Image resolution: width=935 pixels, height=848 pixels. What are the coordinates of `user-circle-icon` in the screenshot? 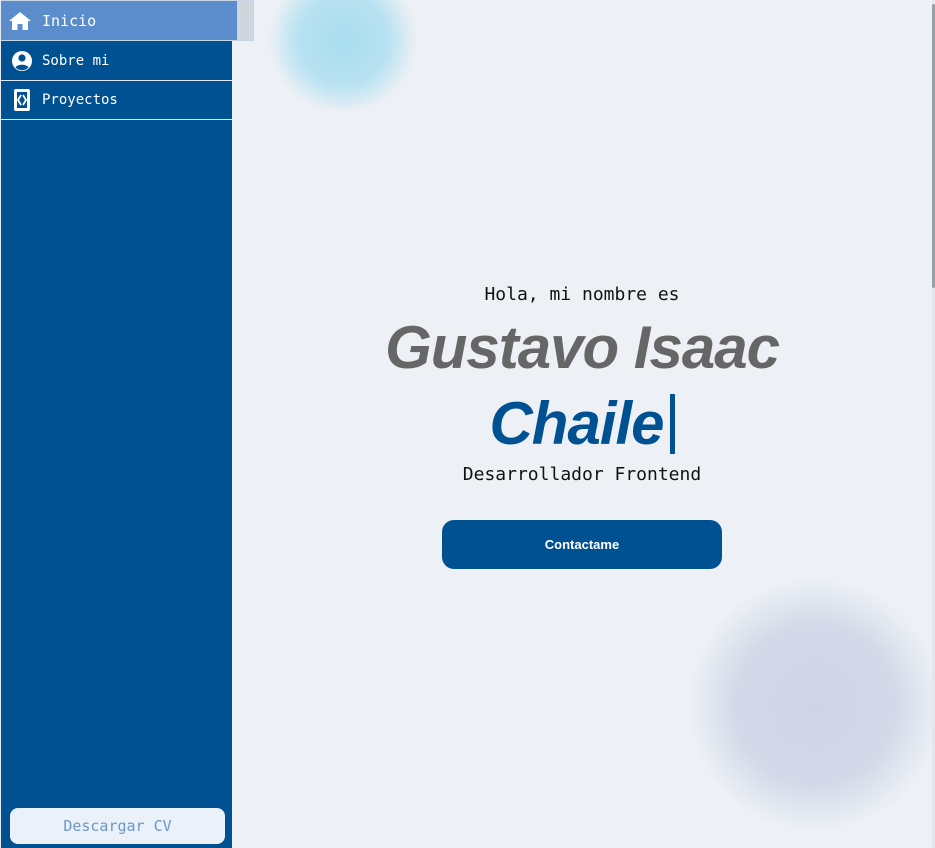 It's located at (22, 61).